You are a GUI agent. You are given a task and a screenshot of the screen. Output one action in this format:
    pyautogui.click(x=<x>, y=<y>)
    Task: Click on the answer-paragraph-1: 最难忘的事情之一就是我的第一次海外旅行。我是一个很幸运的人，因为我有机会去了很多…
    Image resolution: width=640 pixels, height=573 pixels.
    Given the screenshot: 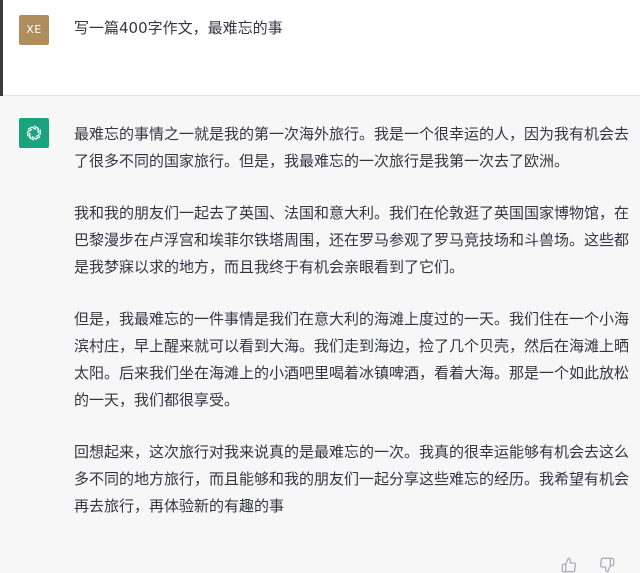 What is the action you would take?
    pyautogui.click(x=352, y=147)
    